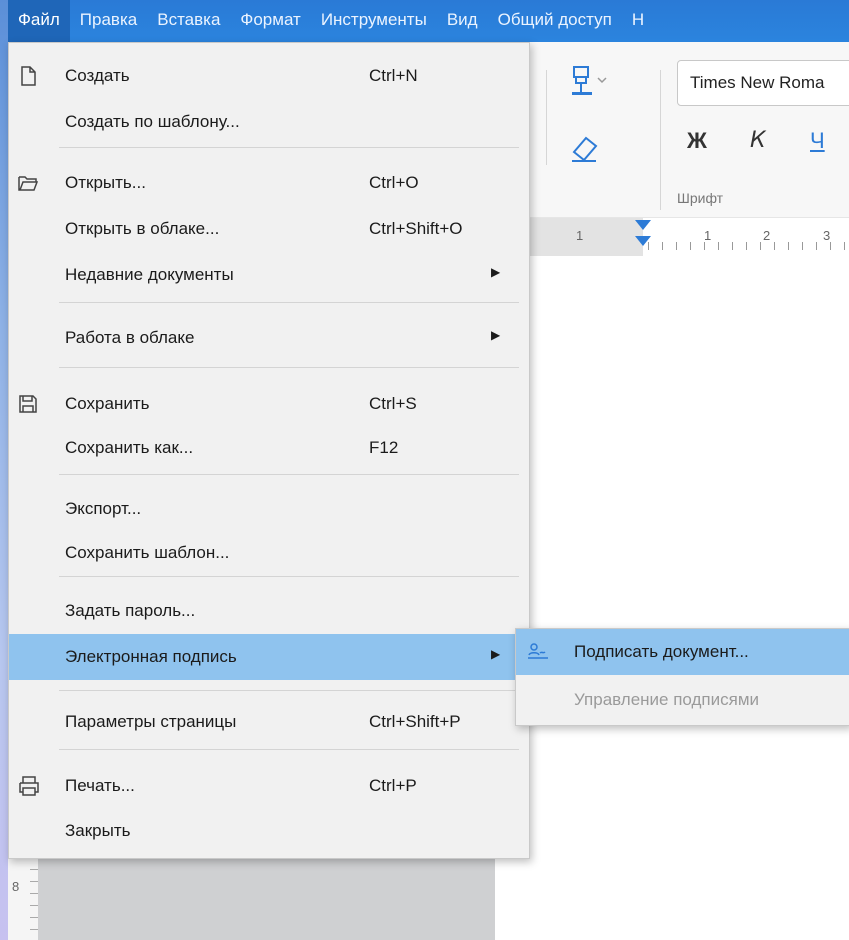 The image size is (849, 940). What do you see at coordinates (269, 657) in the screenshot?
I see `menu-item-digital-signature: Электронная подпись ▶` at bounding box center [269, 657].